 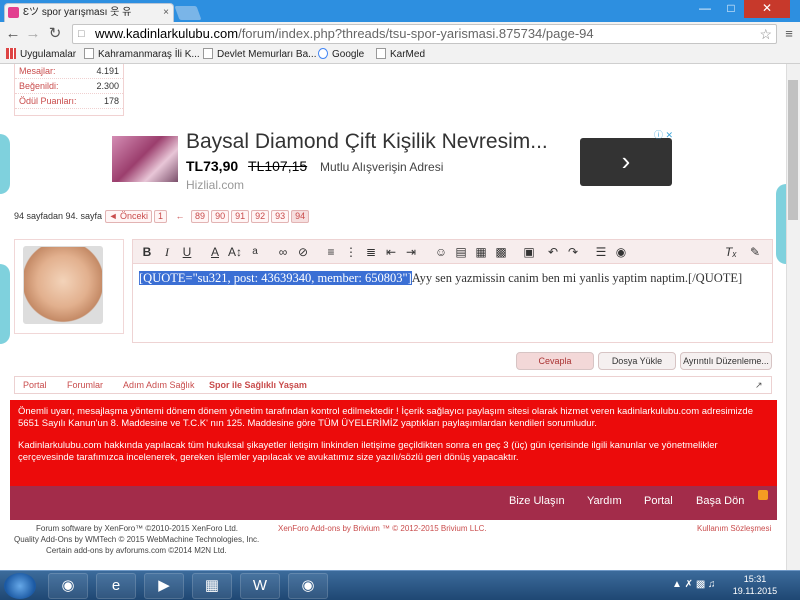 What do you see at coordinates (33, 34) in the screenshot?
I see `forward-icon: →` at bounding box center [33, 34].